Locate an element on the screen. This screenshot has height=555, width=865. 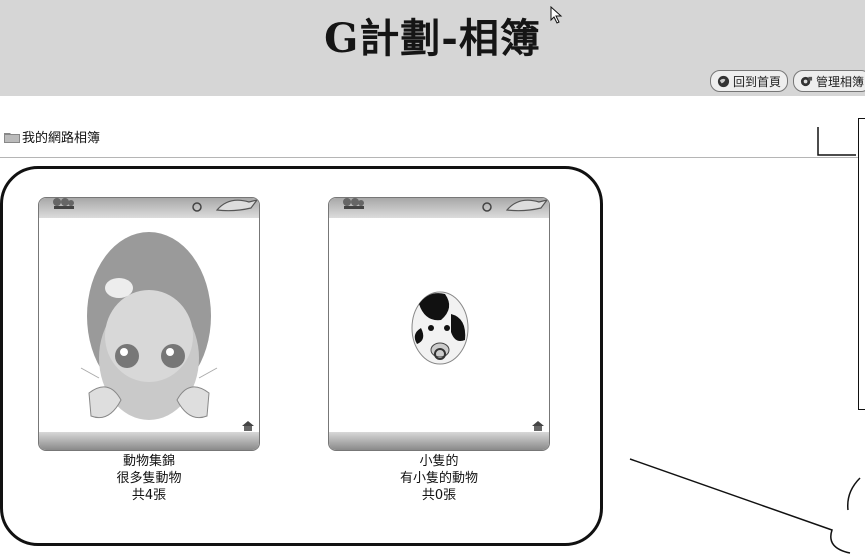
album-description: 有小隻的動物 is located at coordinates (438, 478).